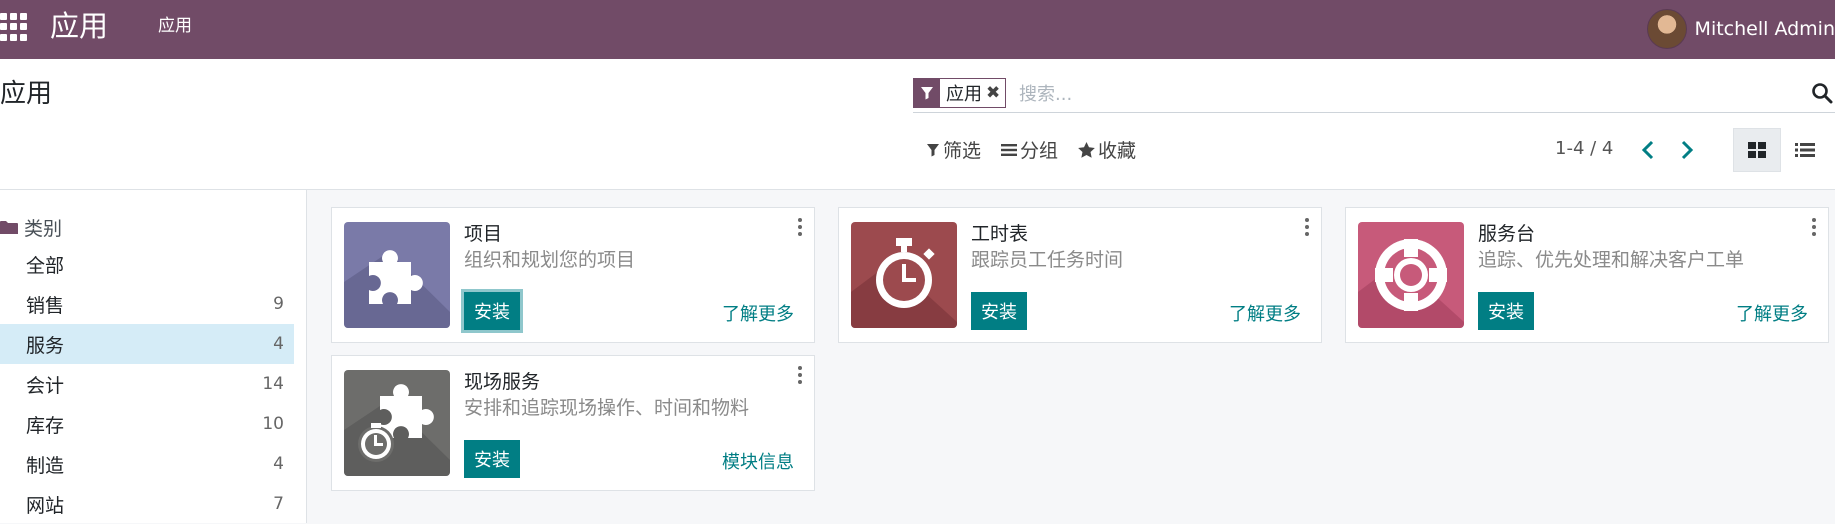 The width and height of the screenshot is (1835, 524). Describe the element at coordinates (1507, 234) in the screenshot. I see `card-title: 服务台` at that location.